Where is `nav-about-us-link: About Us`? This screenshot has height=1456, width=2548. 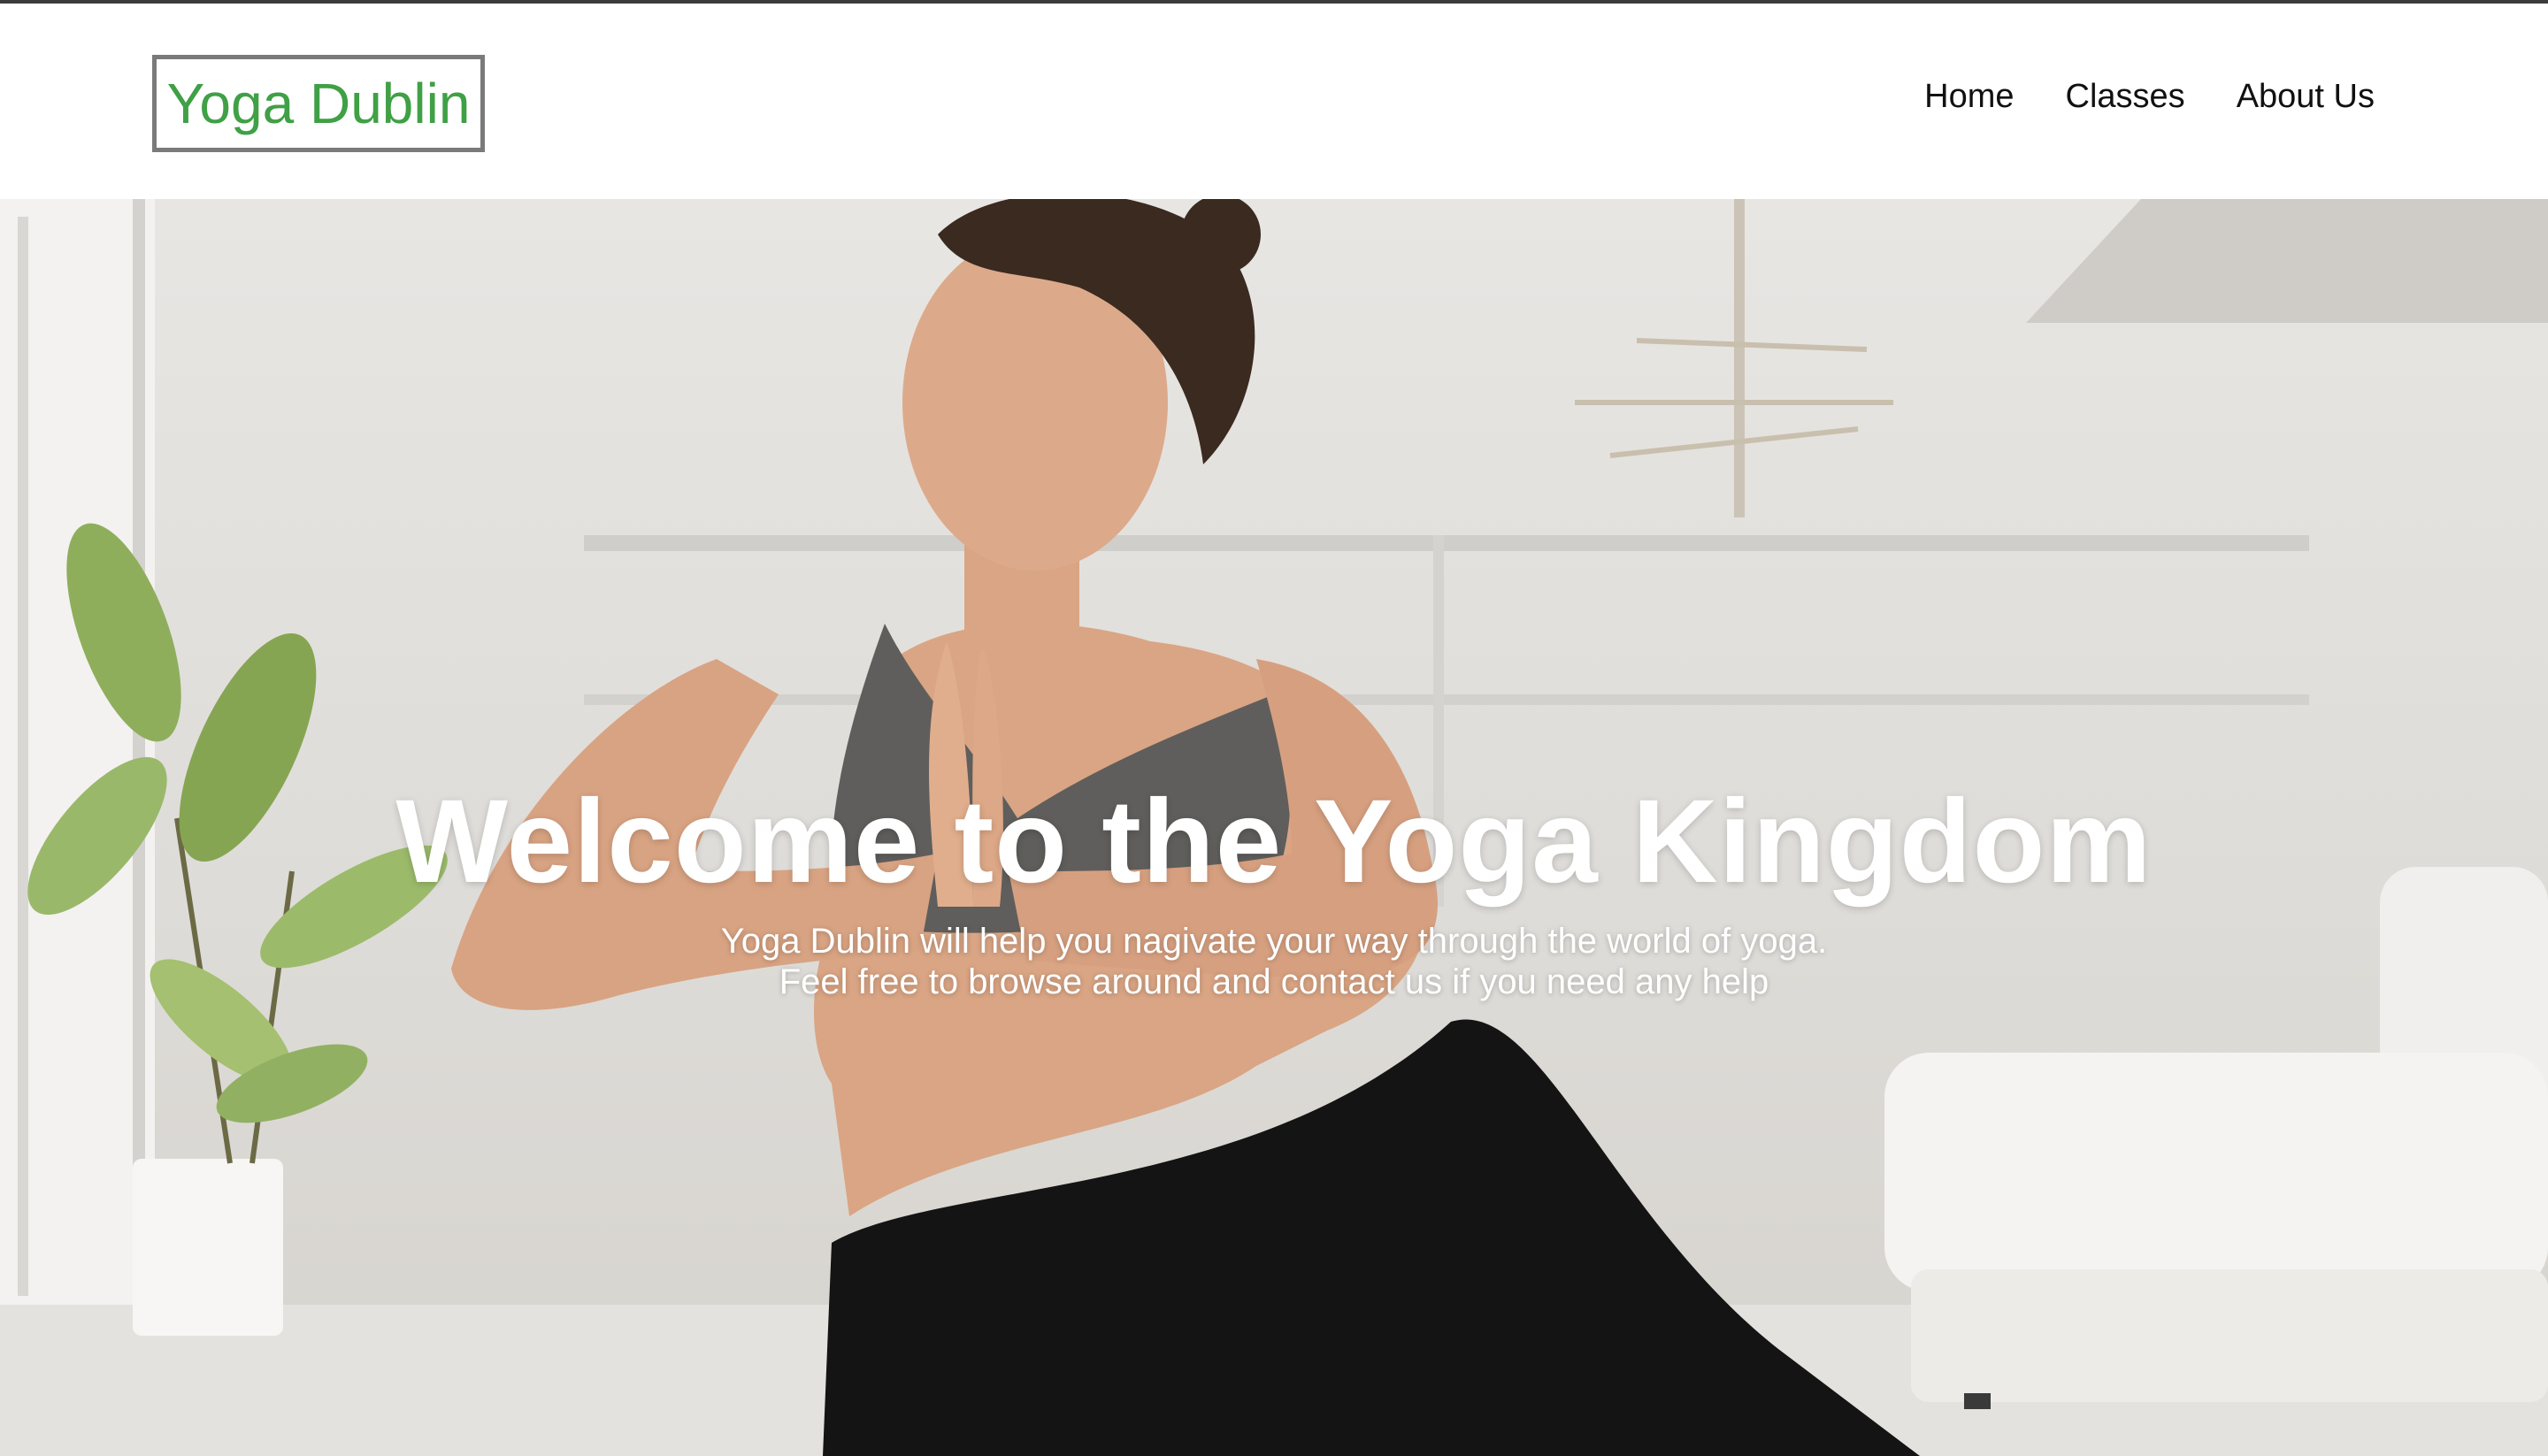
nav-about-us-link: About Us is located at coordinates (2306, 97).